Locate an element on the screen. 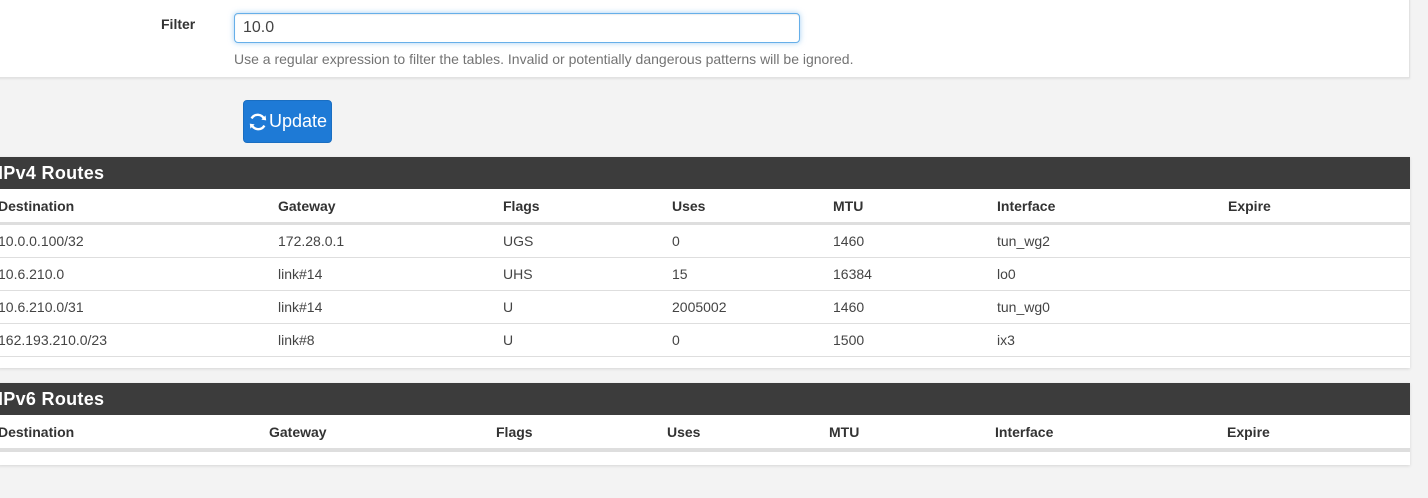  table-row: 10.6.210.0 link#14 UHS 15 16384 lo0 is located at coordinates (705, 274).